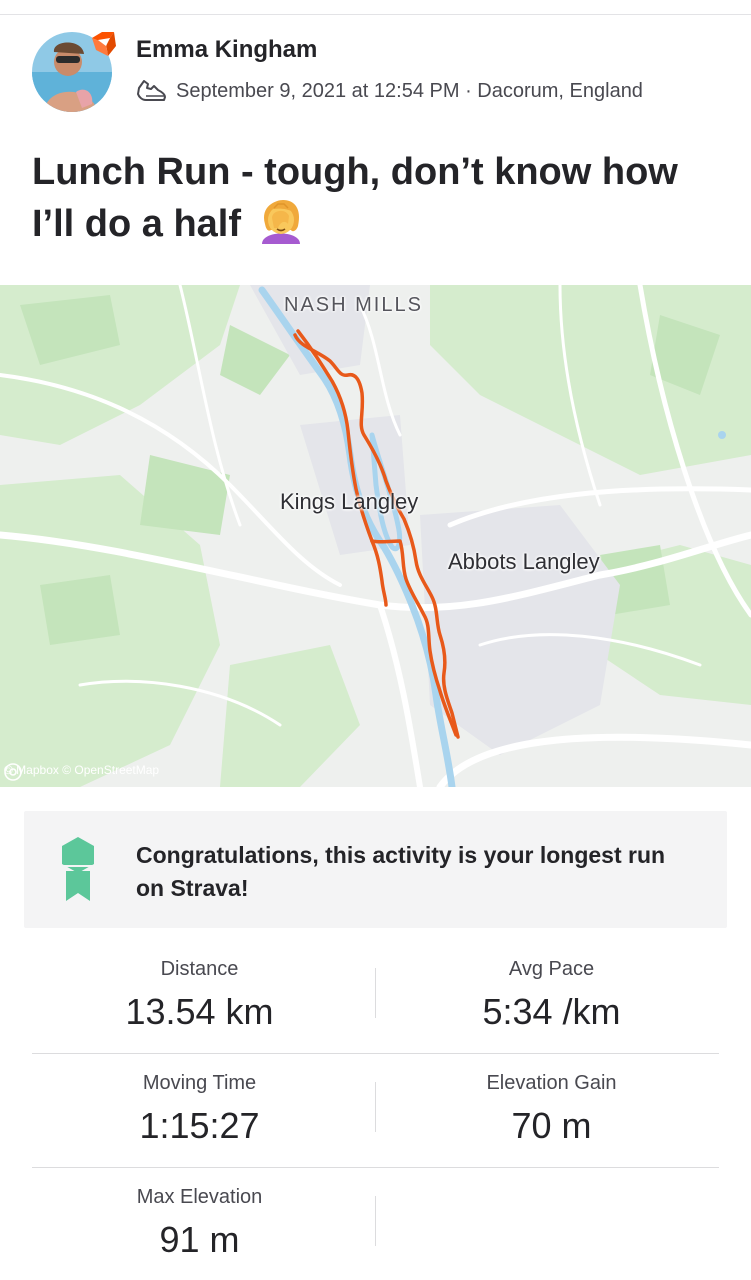 This screenshot has width=751, height=1280. I want to click on stat-value: 91 m, so click(199, 1239).